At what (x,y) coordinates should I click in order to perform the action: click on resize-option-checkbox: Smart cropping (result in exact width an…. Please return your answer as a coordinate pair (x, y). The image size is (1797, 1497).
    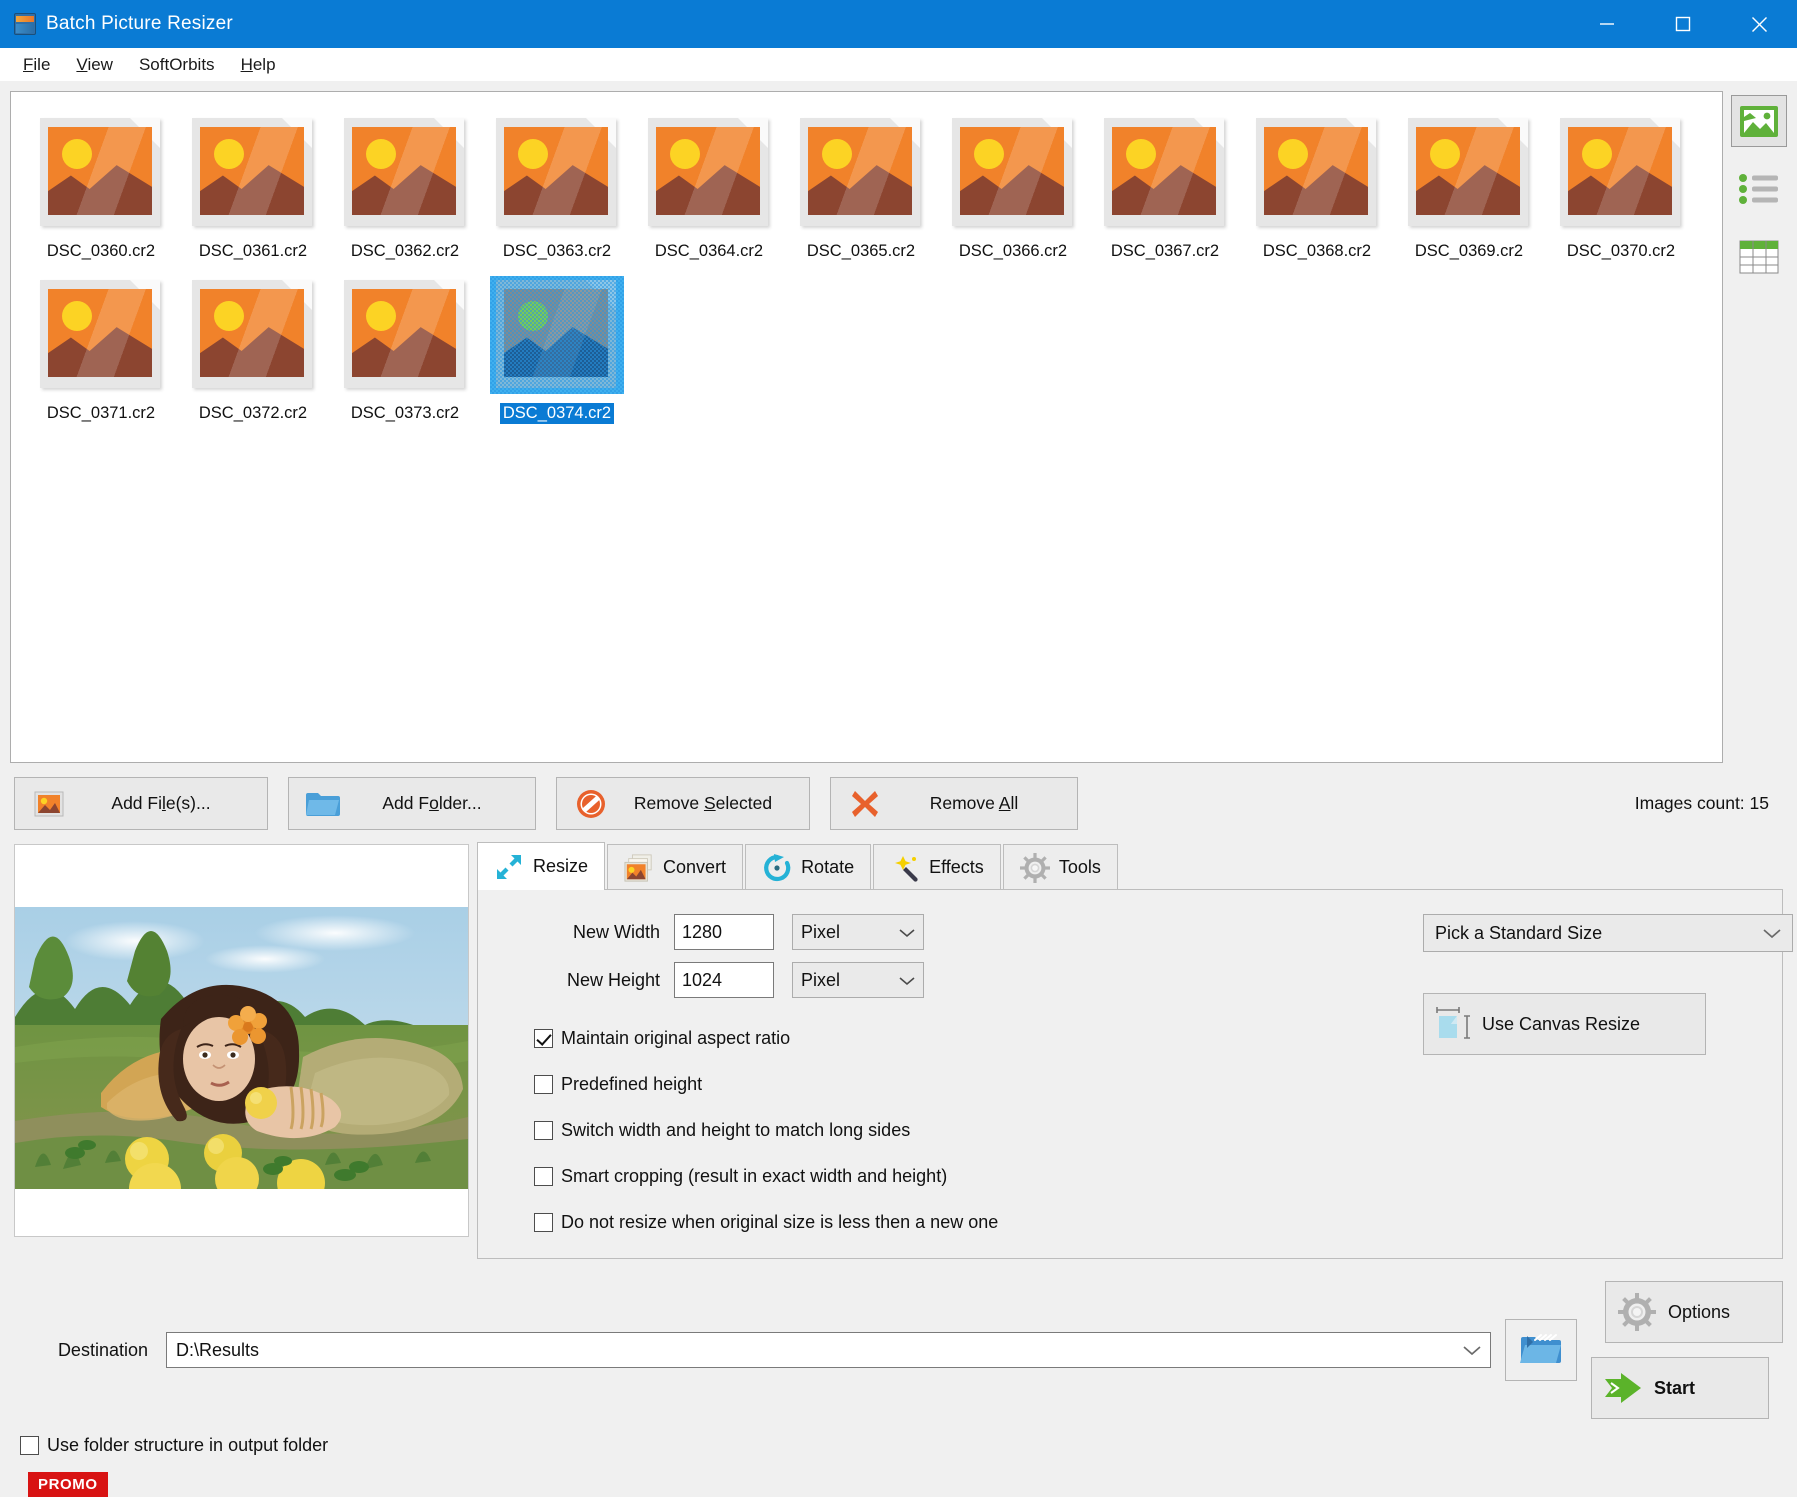
    Looking at the image, I should click on (1158, 1176).